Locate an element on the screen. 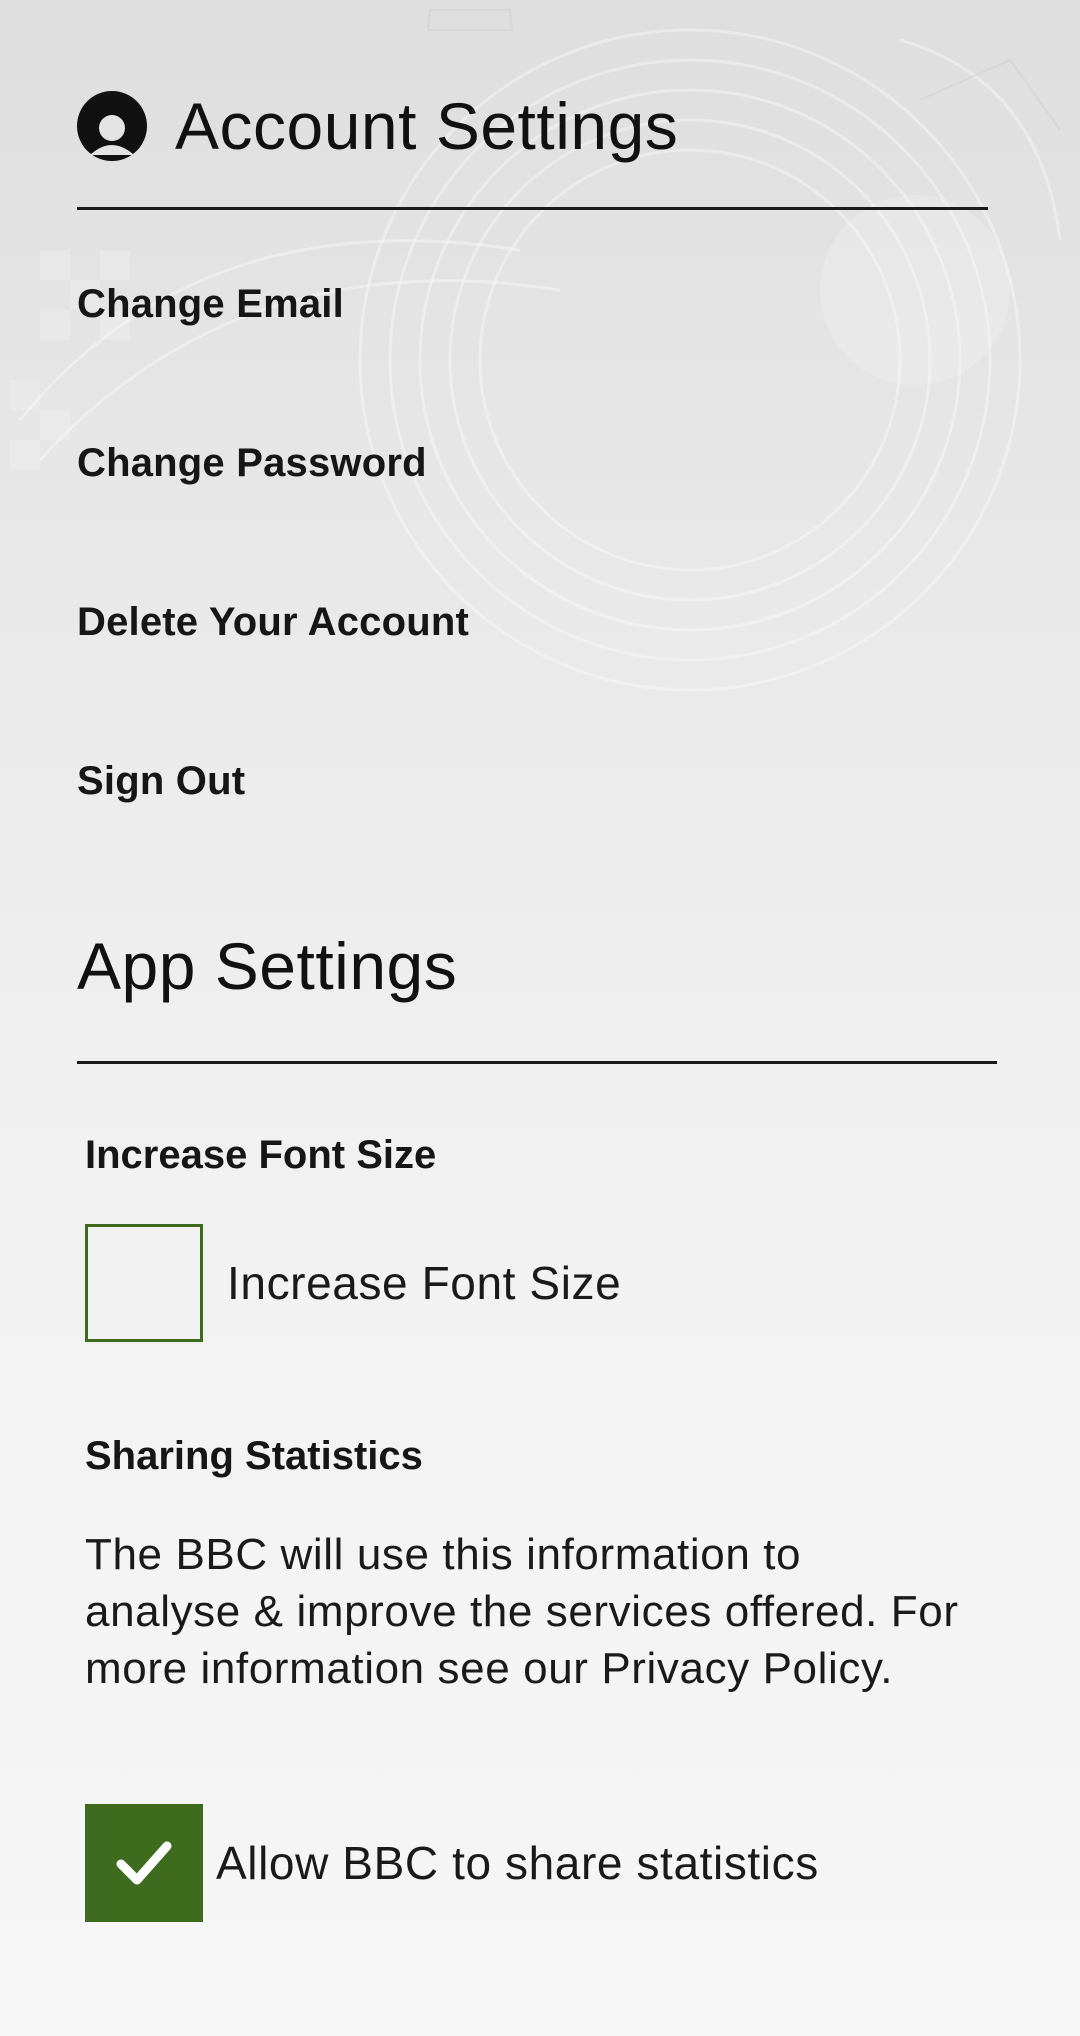 The height and width of the screenshot is (2036, 1080). sharing-statistics-heading: Sharing Statistics is located at coordinates (254, 1456).